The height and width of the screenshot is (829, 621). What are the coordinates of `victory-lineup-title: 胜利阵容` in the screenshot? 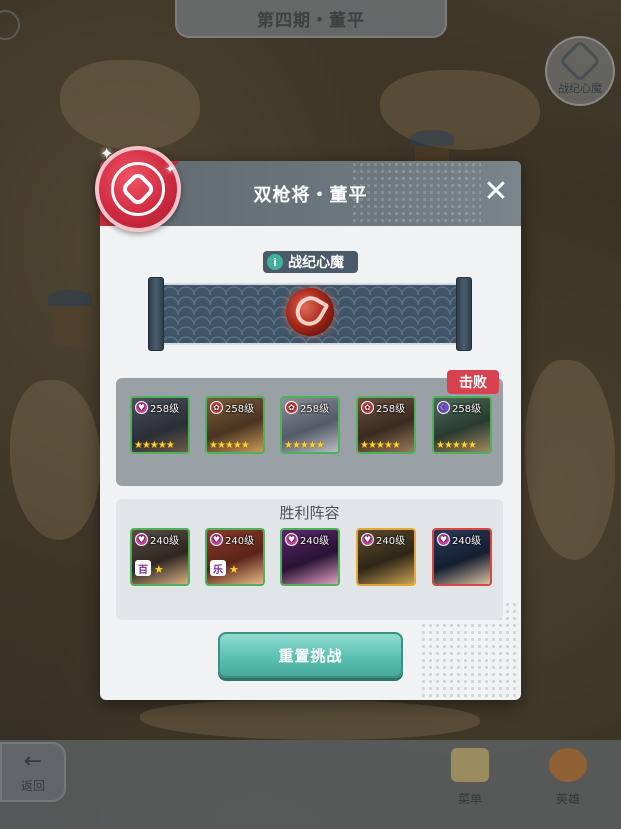 It's located at (309, 513).